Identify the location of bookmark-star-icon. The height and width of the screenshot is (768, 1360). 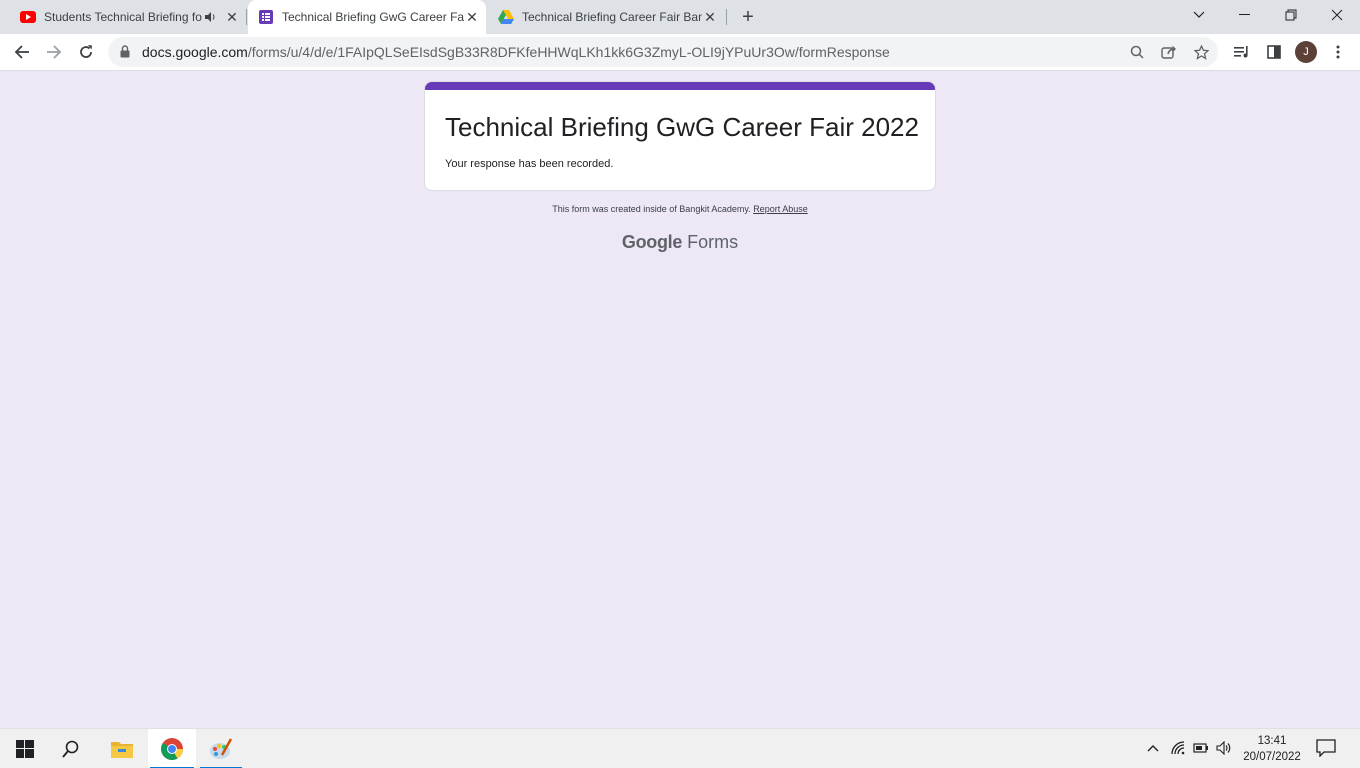
(1201, 52).